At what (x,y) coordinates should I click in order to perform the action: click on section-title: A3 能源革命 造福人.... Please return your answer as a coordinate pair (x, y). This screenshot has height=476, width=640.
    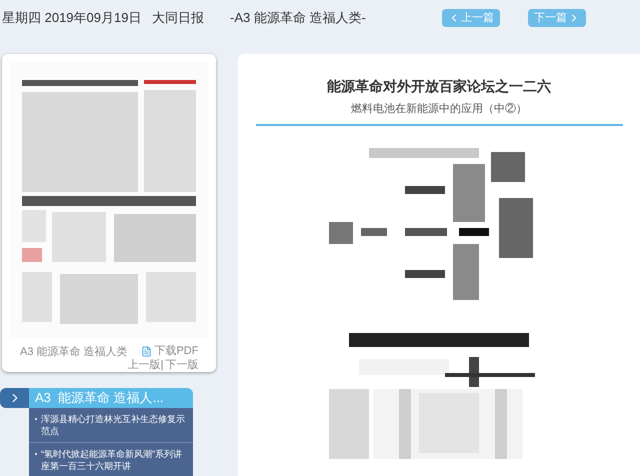
    Looking at the image, I should click on (111, 398).